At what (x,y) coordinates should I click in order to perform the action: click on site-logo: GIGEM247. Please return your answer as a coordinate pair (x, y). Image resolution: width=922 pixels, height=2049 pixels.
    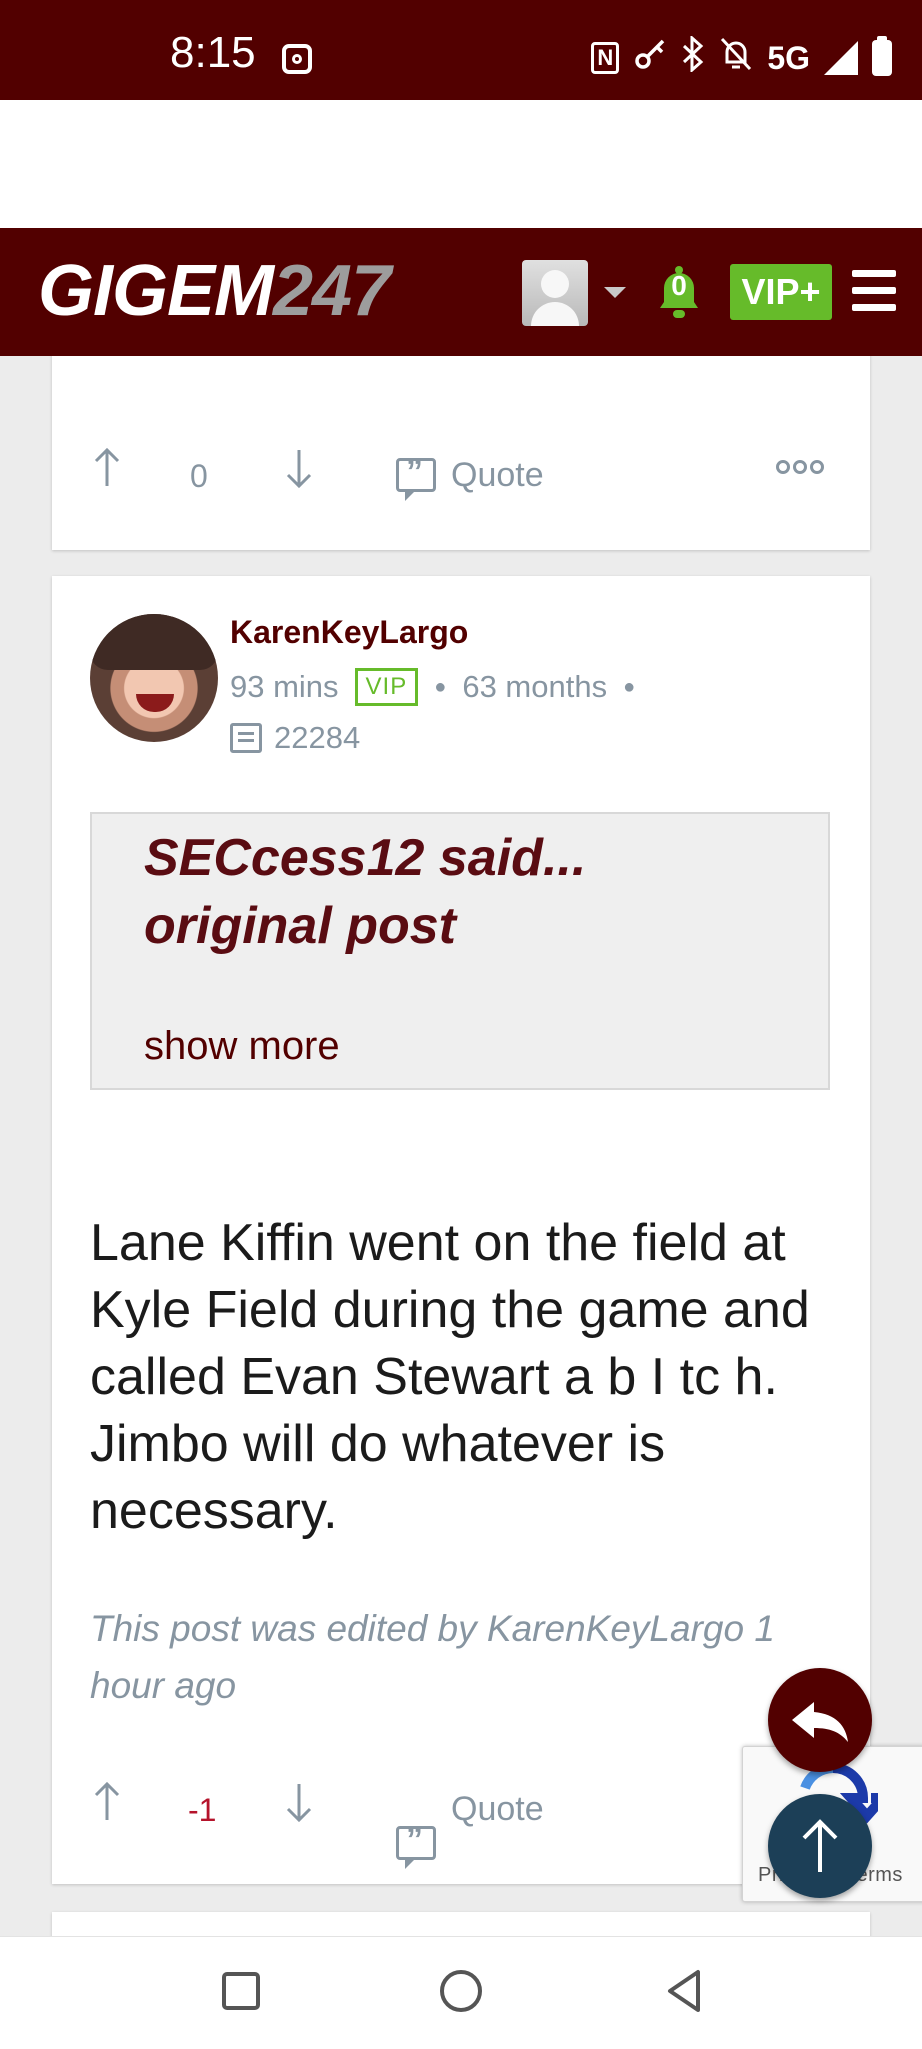
    Looking at the image, I should click on (214, 291).